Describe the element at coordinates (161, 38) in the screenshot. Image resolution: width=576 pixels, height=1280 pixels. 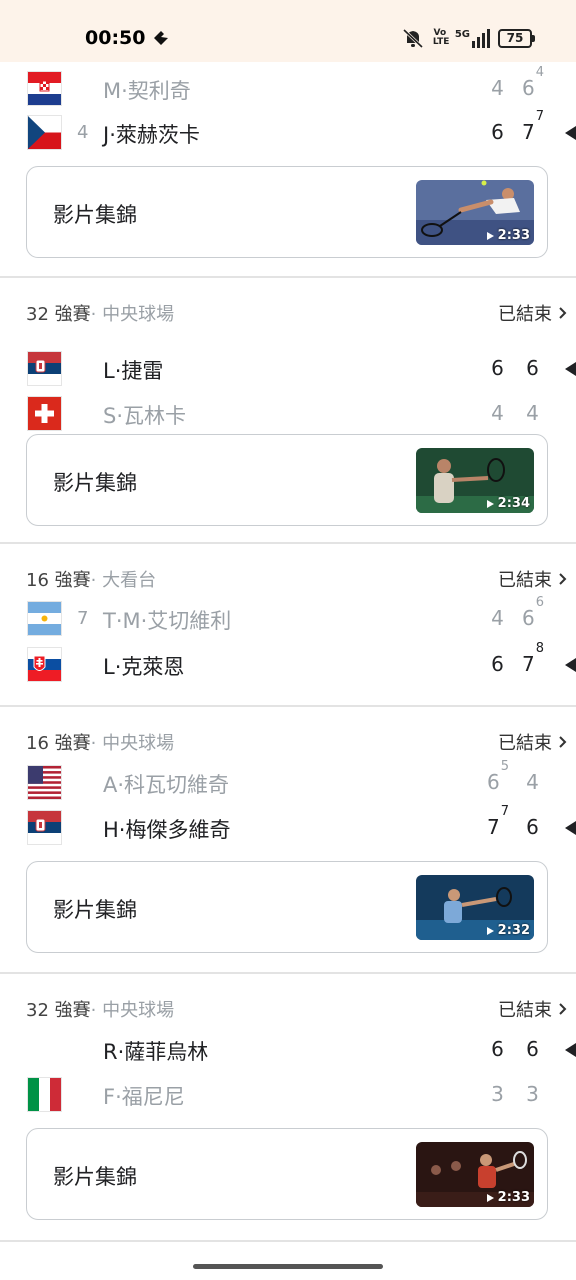
I see `app-notification-icon` at that location.